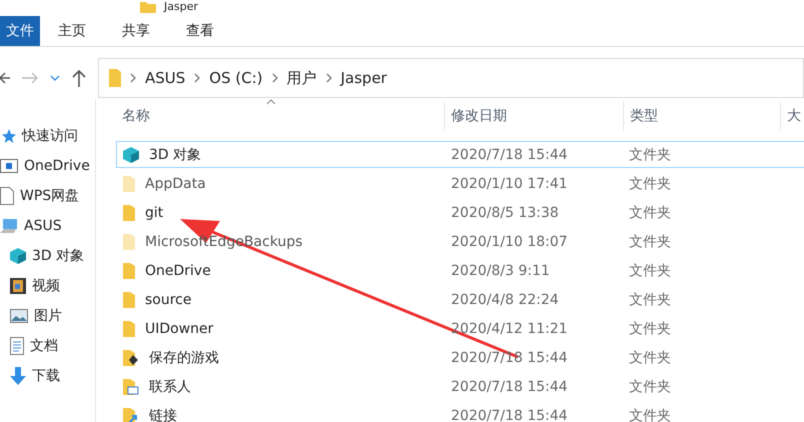 The image size is (804, 422). I want to click on file-row: AppData 2020/1/10 17:41 文件夹, so click(460, 183).